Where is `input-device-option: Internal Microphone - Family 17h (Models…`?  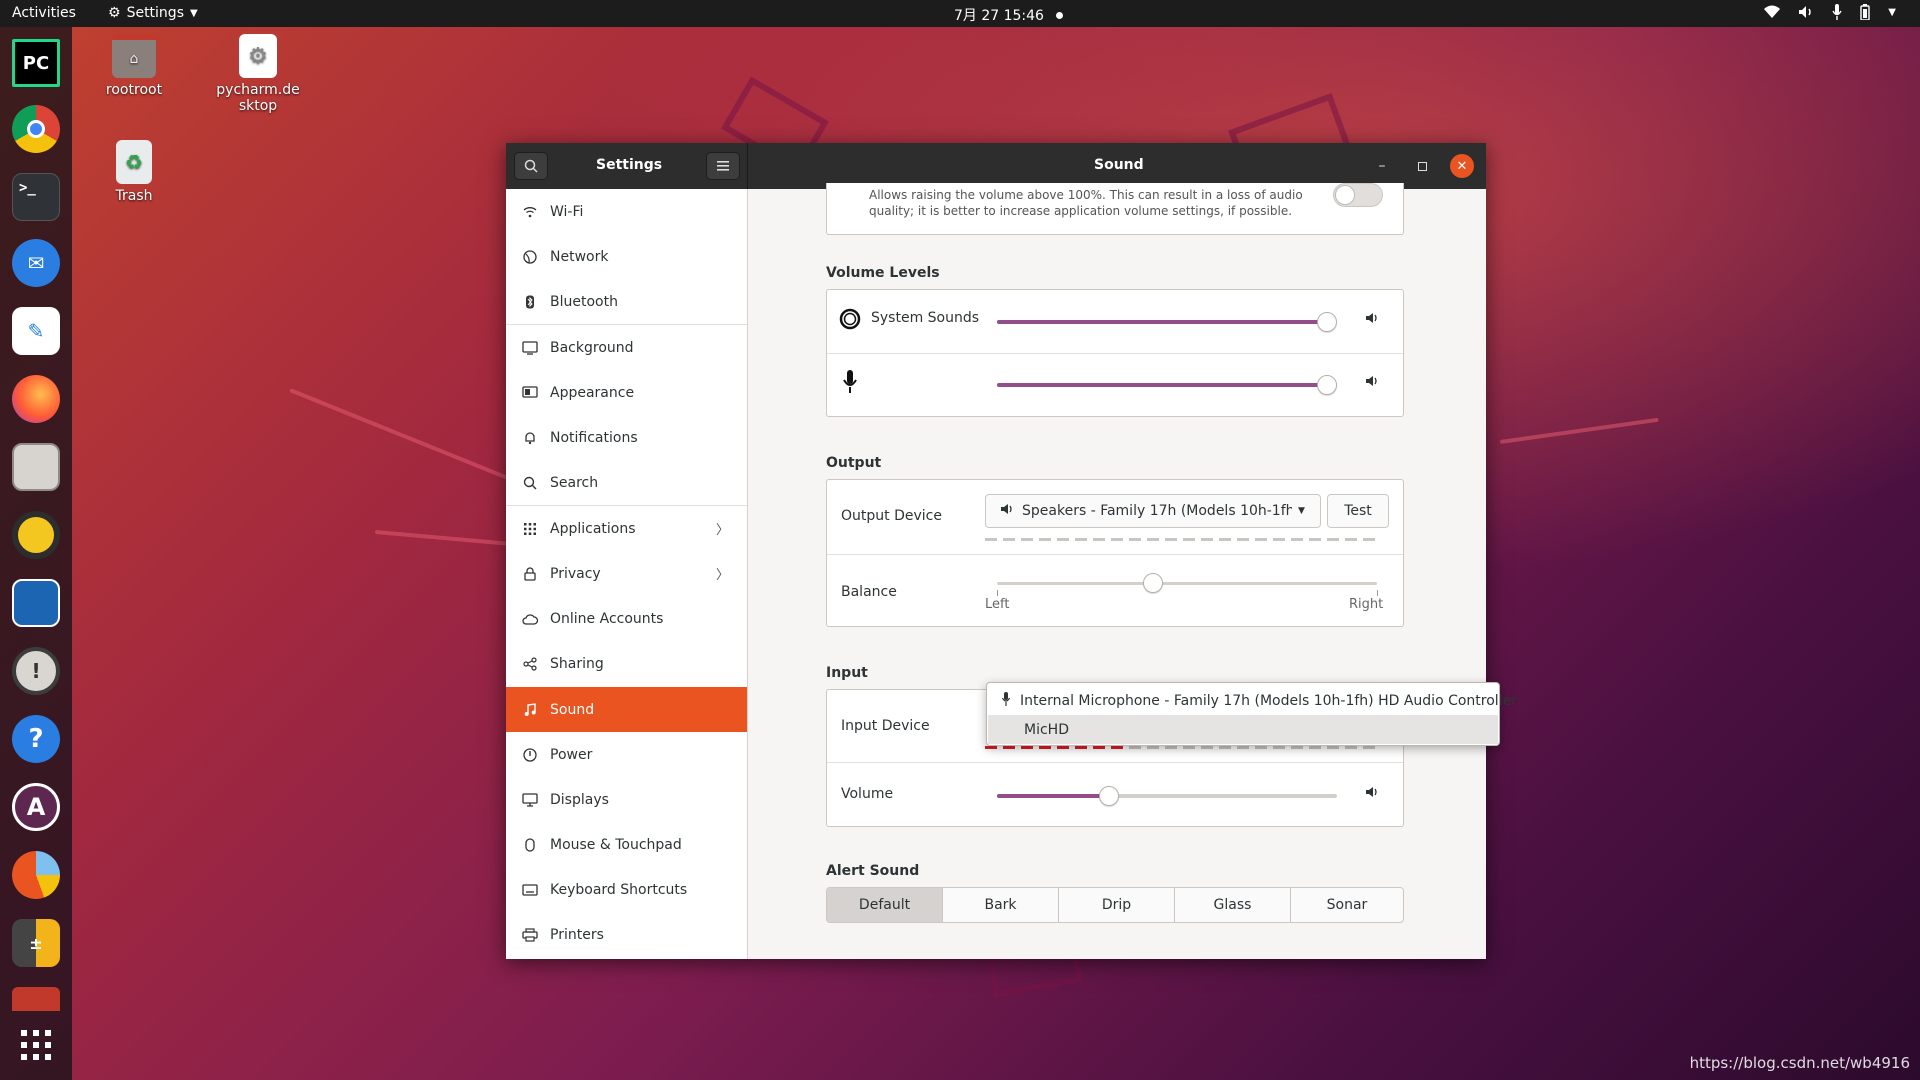
input-device-option: Internal Microphone - Family 17h (Models… is located at coordinates (1252, 700).